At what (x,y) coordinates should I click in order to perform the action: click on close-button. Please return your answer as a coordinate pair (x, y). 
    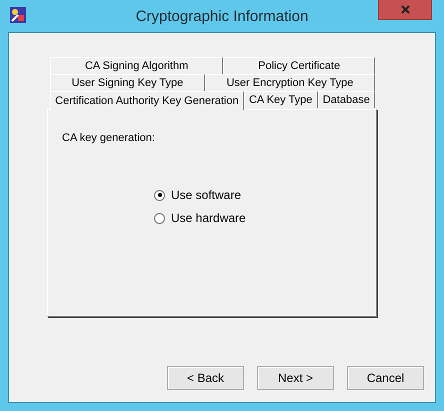
    Looking at the image, I should click on (405, 10).